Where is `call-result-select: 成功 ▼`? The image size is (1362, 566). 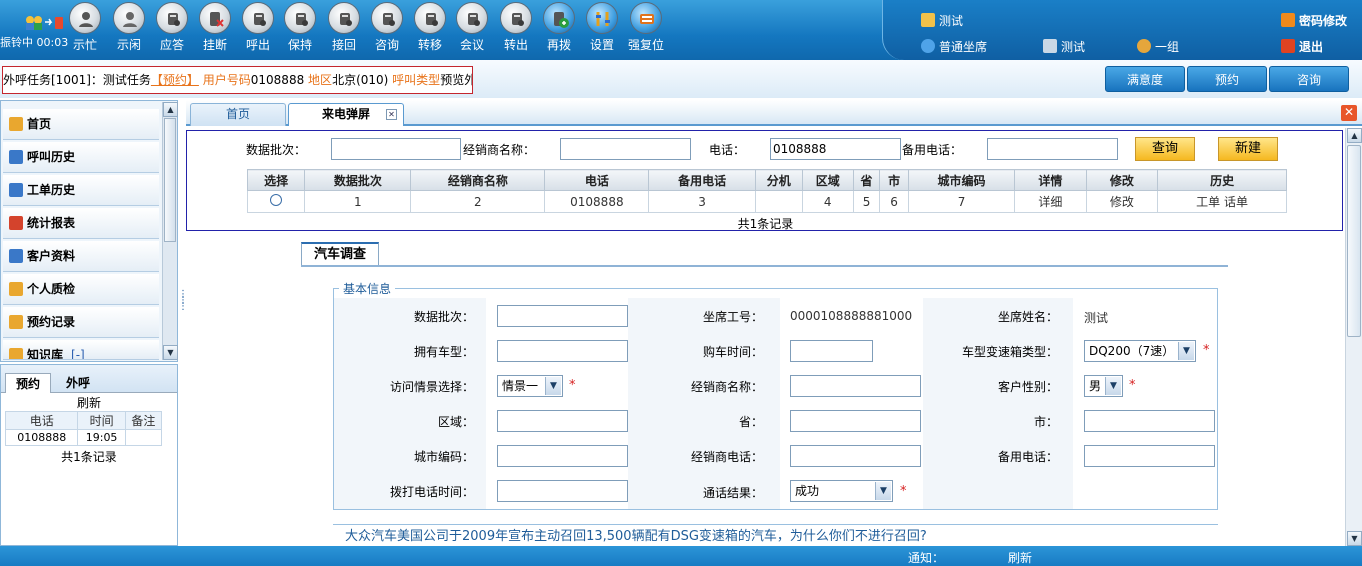 call-result-select: 成功 ▼ is located at coordinates (841, 491).